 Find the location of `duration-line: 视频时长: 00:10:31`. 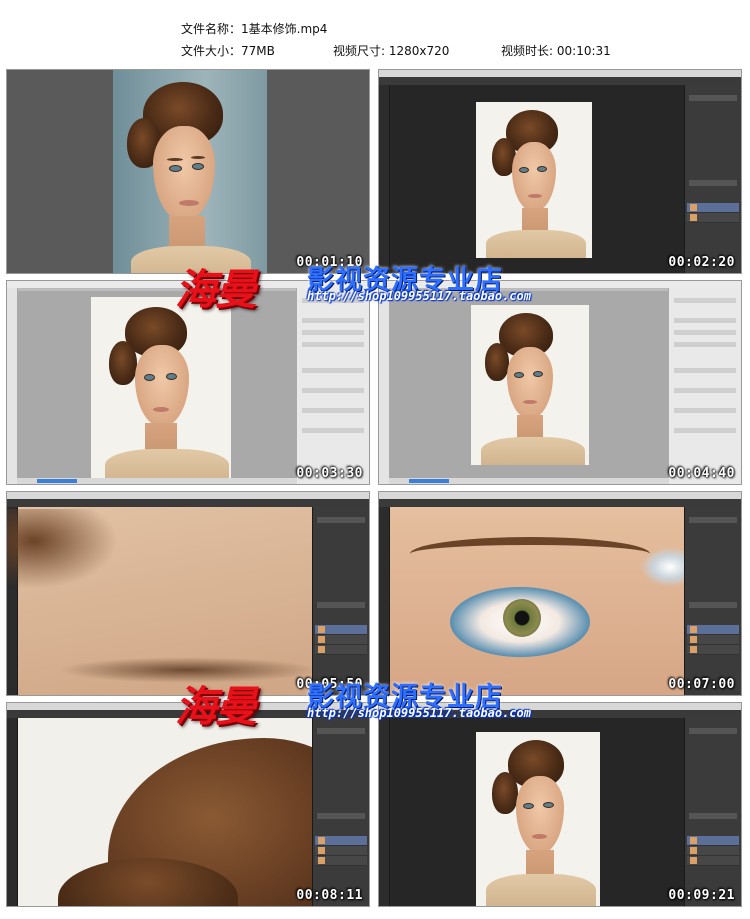

duration-line: 视频时长: 00:10:31 is located at coordinates (556, 50).